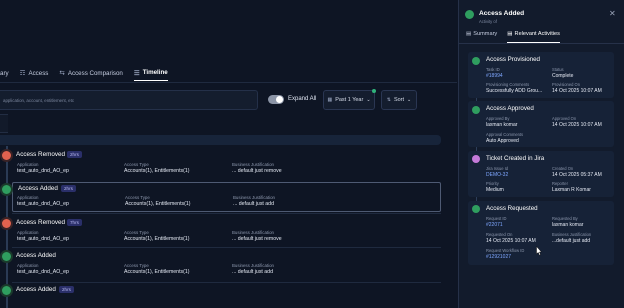 The image size is (624, 308). Describe the element at coordinates (564, 118) in the screenshot. I see `field-label: Approved On` at that location.